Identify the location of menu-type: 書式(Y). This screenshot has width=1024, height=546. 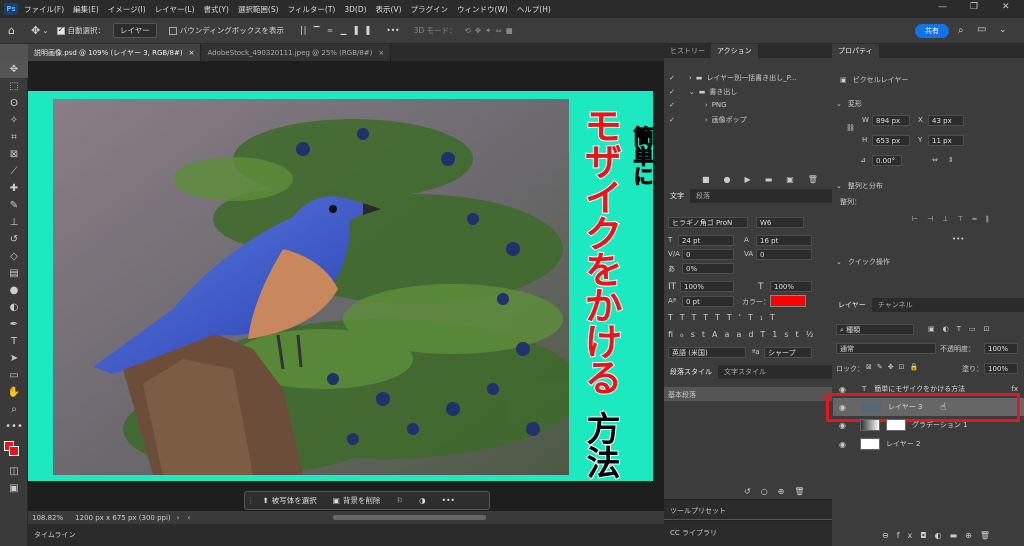
(216, 9).